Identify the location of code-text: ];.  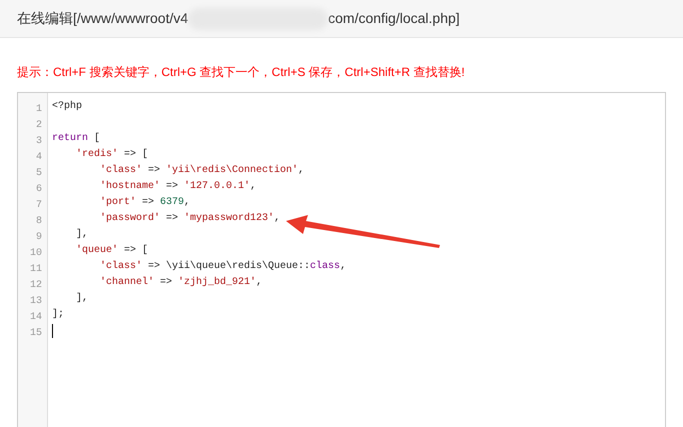
(58, 315).